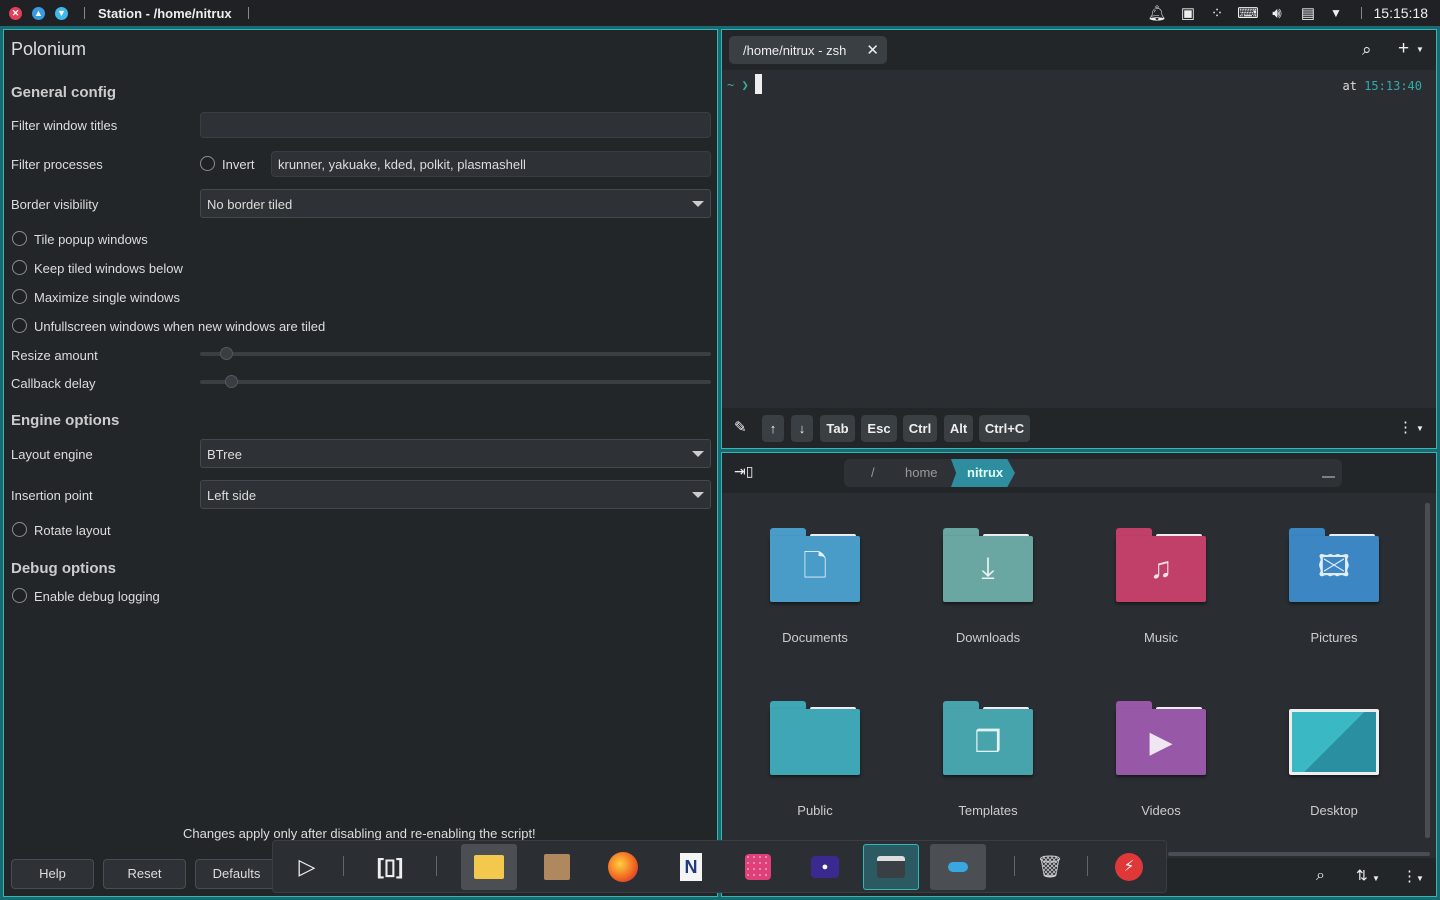  I want to click on rotate-layout-radio, so click(19, 529).